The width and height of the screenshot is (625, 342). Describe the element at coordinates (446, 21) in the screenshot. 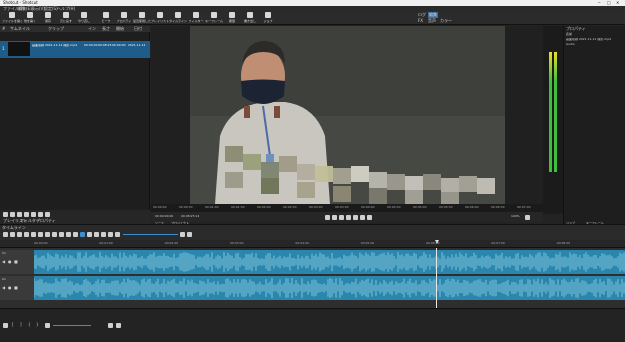

I see `layout-color: カラー` at that location.